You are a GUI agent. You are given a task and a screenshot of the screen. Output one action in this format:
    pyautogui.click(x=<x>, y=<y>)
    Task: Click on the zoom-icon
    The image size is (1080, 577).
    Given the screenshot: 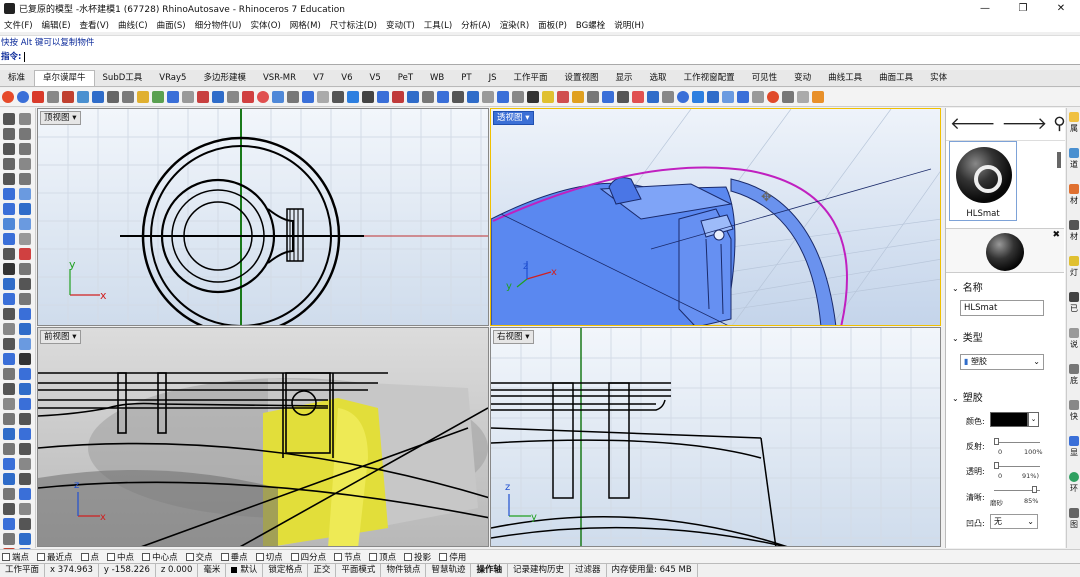 What is the action you would take?
    pyautogui.click(x=698, y=97)
    